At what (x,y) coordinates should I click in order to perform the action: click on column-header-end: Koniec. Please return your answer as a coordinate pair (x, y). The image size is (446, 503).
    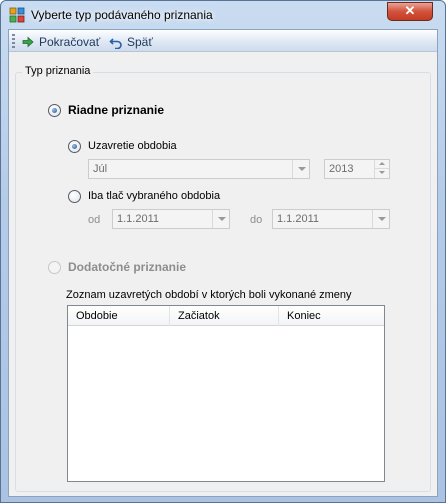
    Looking at the image, I should click on (331, 316).